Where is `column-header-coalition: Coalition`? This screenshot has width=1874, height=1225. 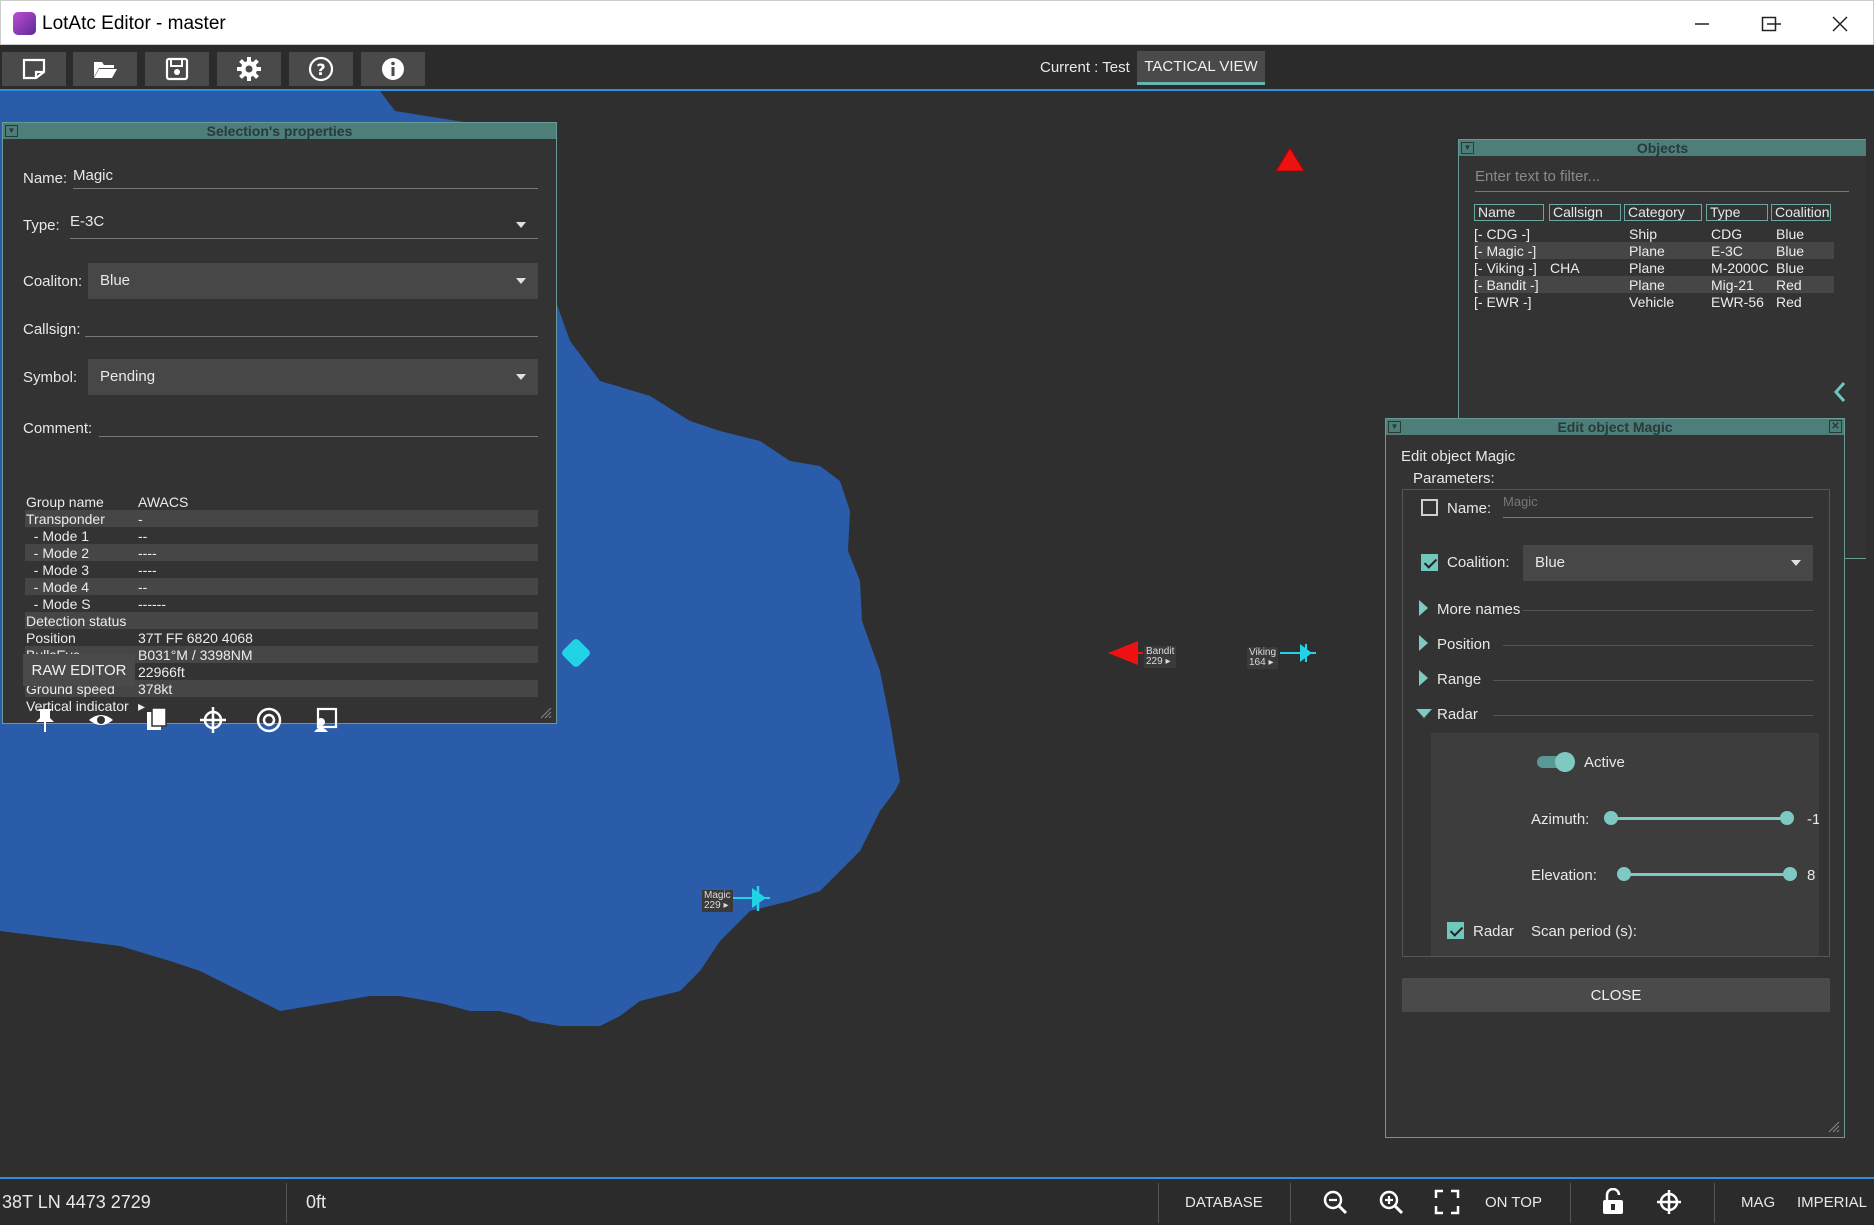
column-header-coalition: Coalition is located at coordinates (1801, 212).